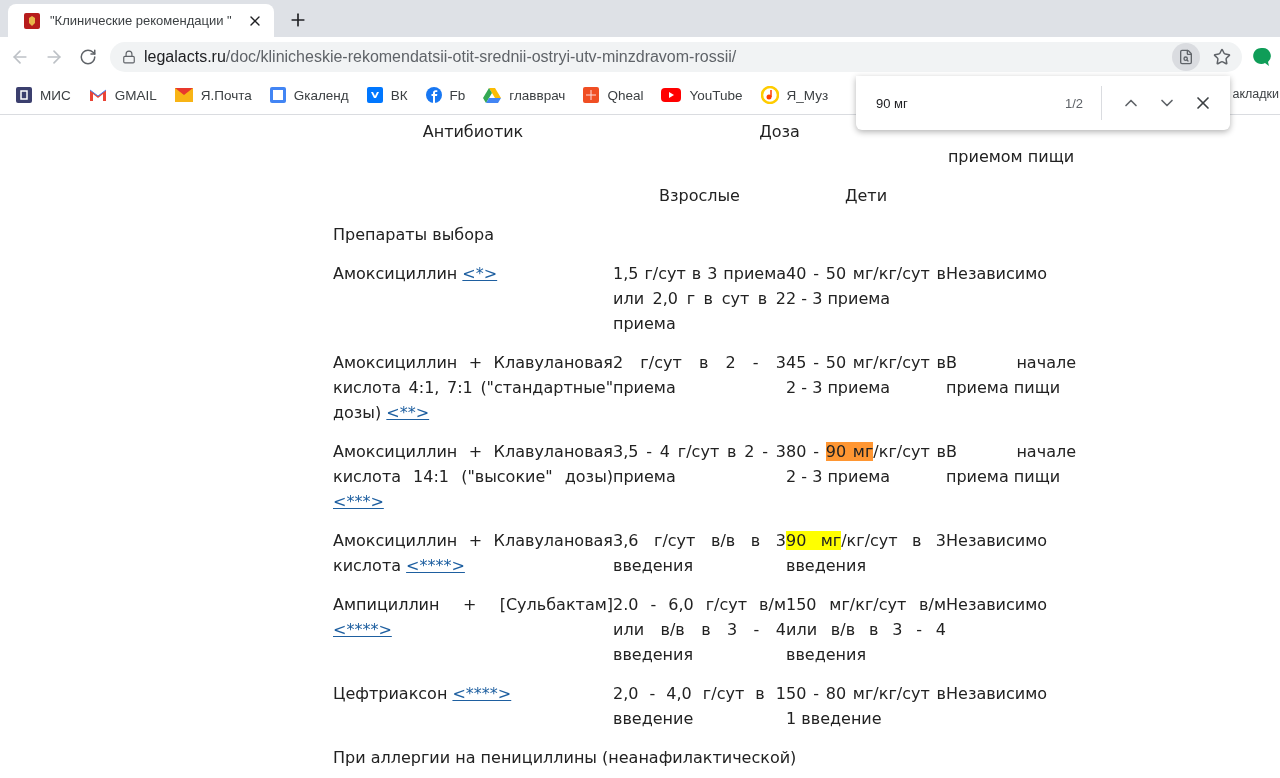 The width and height of the screenshot is (1280, 778). Describe the element at coordinates (32, 20) in the screenshot. I see `emblem-icon` at that location.